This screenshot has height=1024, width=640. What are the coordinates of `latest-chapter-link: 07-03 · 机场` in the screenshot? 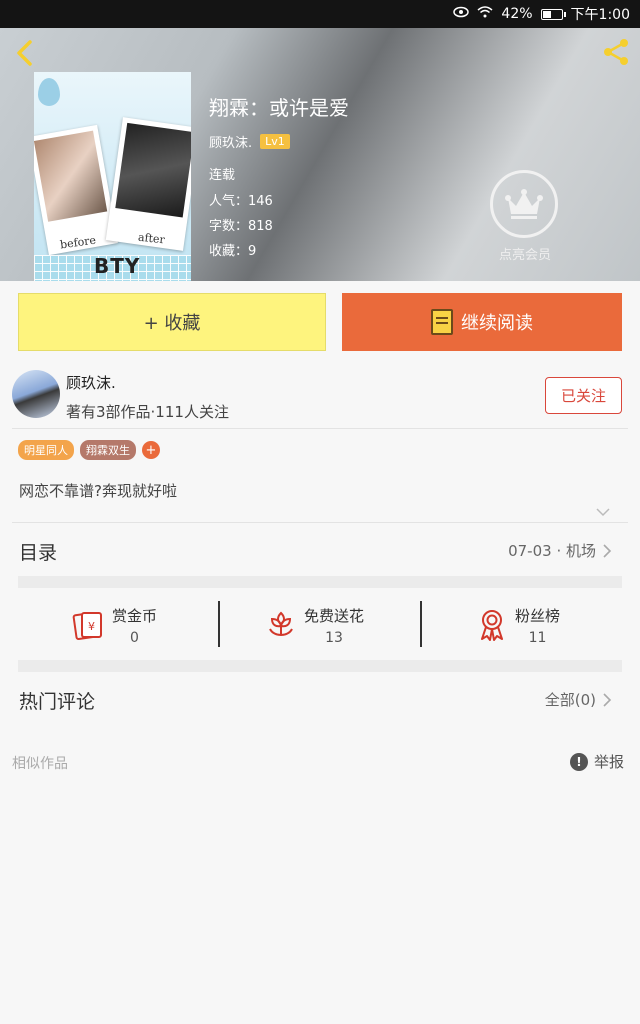 It's located at (560, 550).